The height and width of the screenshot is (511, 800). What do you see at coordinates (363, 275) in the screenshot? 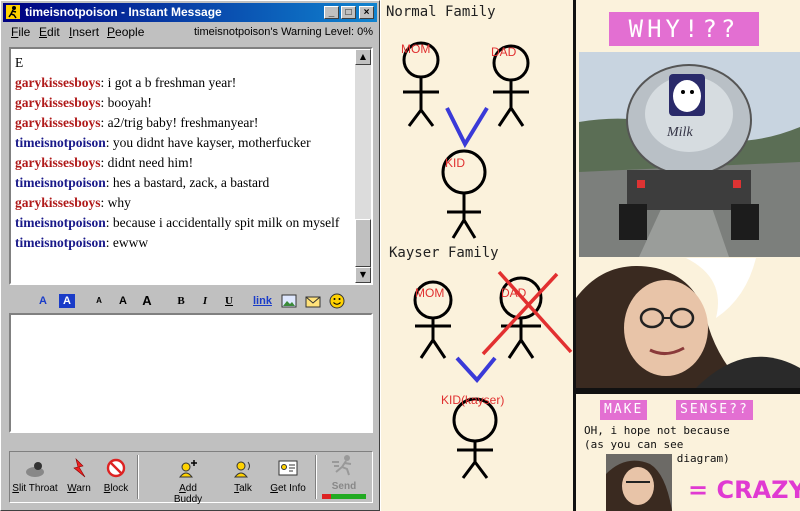
I see `scroll-down-arrow-icon: ▼` at bounding box center [363, 275].